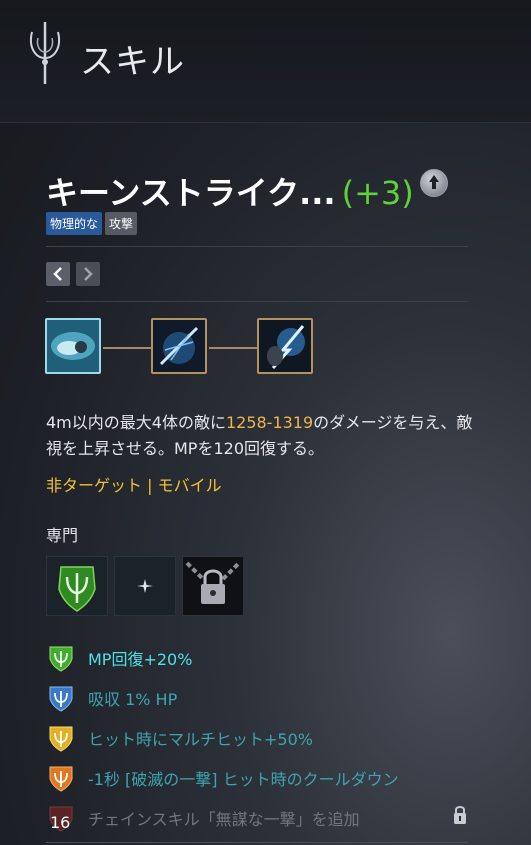  I want to click on chevron-left-icon, so click(57, 274).